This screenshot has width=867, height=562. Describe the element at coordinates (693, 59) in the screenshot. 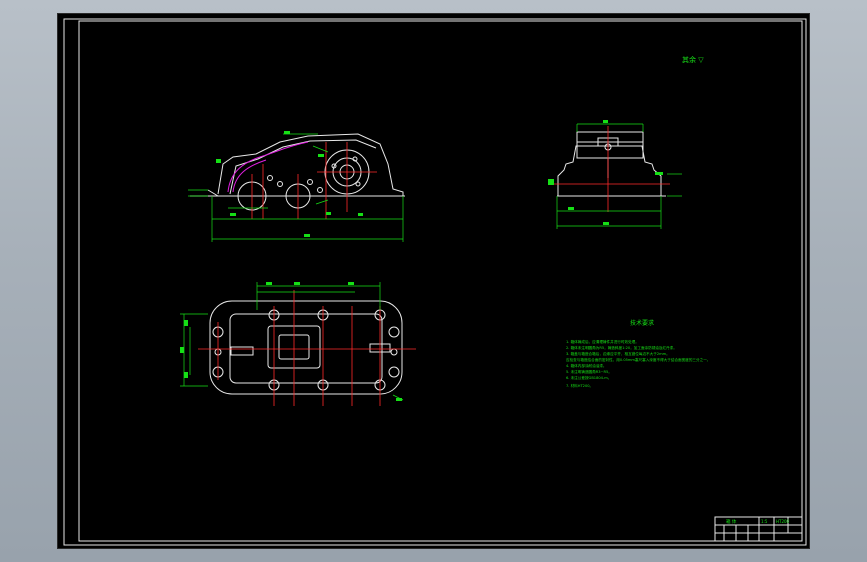

I see `roughness-note: 其余 ▽` at that location.